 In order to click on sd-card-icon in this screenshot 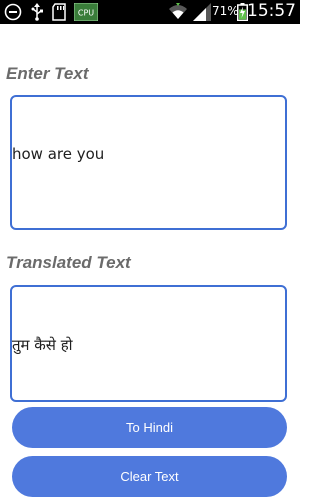, I will do `click(60, 14)`.